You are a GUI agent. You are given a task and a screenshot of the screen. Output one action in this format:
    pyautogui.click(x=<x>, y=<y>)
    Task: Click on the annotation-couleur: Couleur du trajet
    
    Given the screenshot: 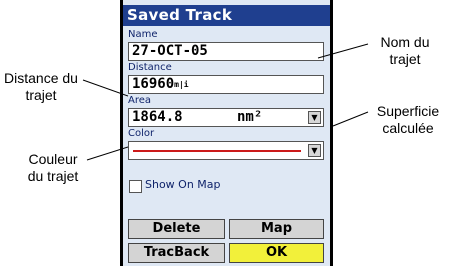 What is the action you would take?
    pyautogui.click(x=53, y=167)
    